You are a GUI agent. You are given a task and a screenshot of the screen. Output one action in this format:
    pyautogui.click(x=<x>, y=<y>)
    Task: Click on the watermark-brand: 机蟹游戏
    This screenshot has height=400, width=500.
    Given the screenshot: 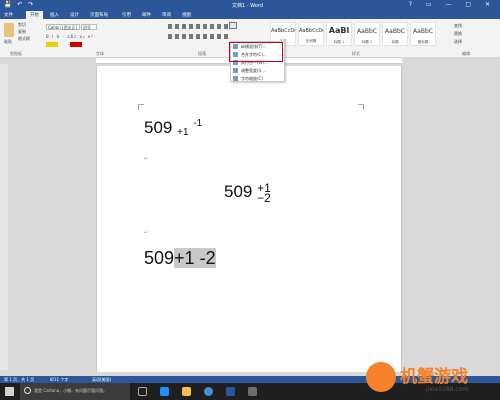 What is the action you would take?
    pyautogui.click(x=434, y=377)
    